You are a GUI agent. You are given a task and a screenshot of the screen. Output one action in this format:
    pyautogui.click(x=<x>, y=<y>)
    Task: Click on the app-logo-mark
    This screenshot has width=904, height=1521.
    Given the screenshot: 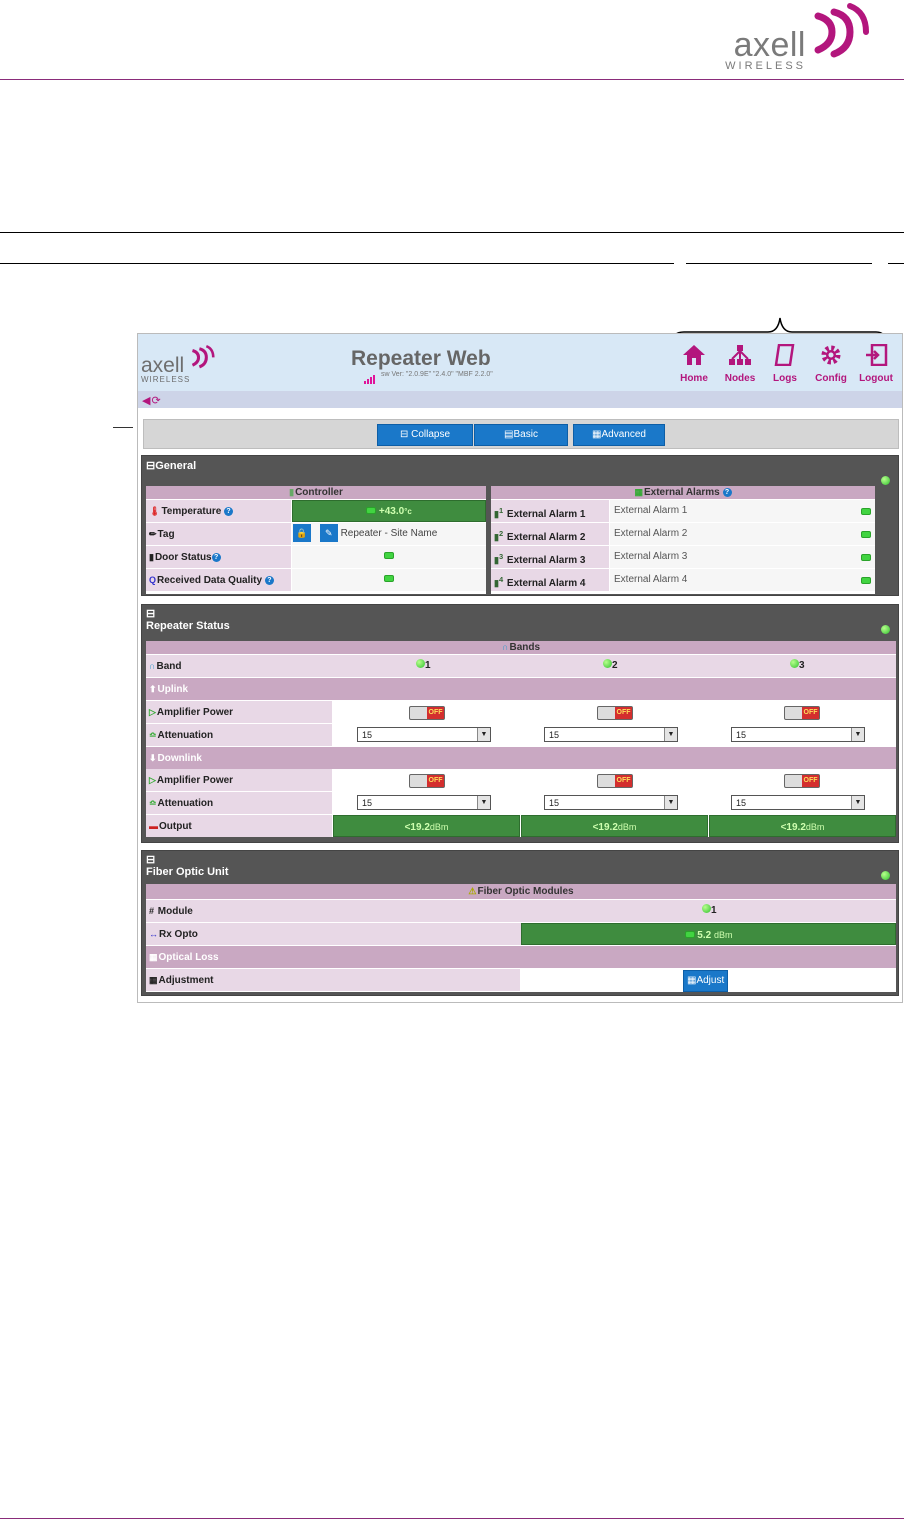 What is the action you would take?
    pyautogui.click(x=202, y=359)
    